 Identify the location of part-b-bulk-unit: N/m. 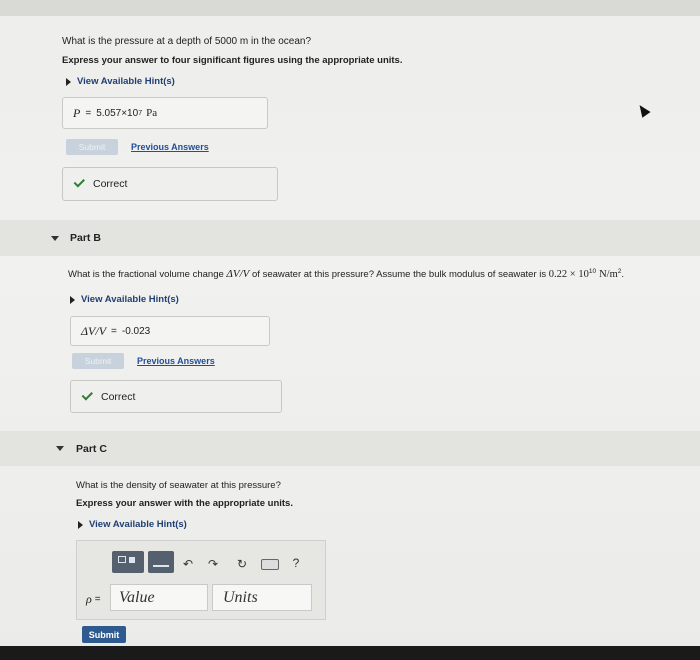
(608, 275).